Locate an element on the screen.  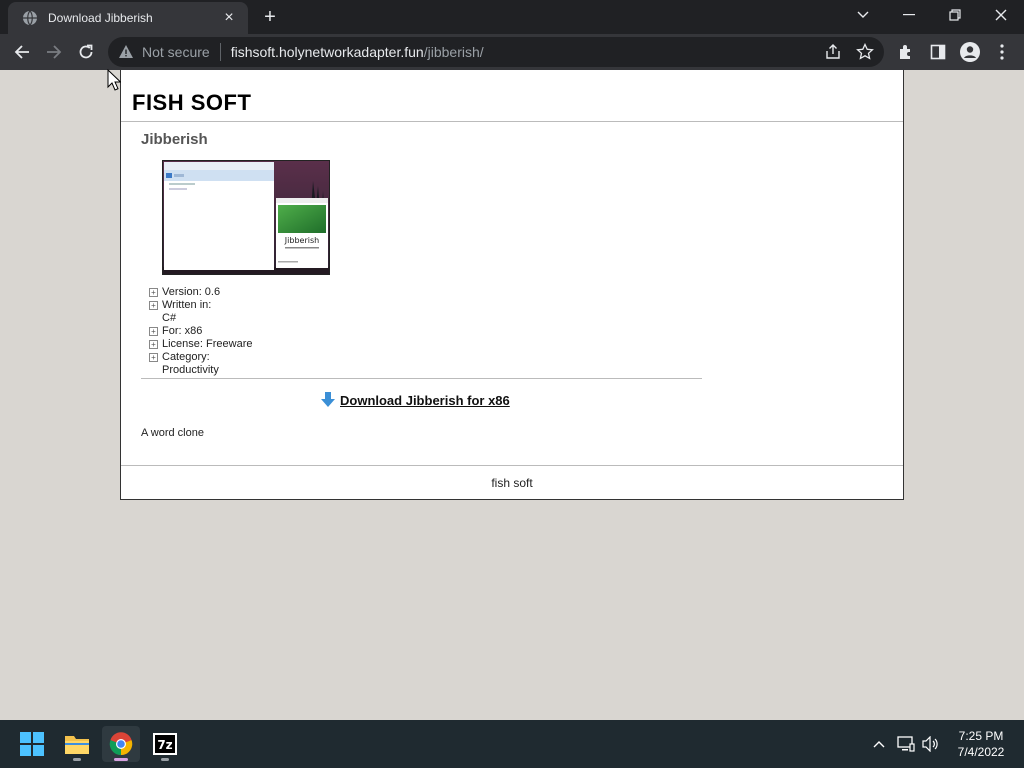
info-license: License: Freeware is located at coordinates (207, 344).